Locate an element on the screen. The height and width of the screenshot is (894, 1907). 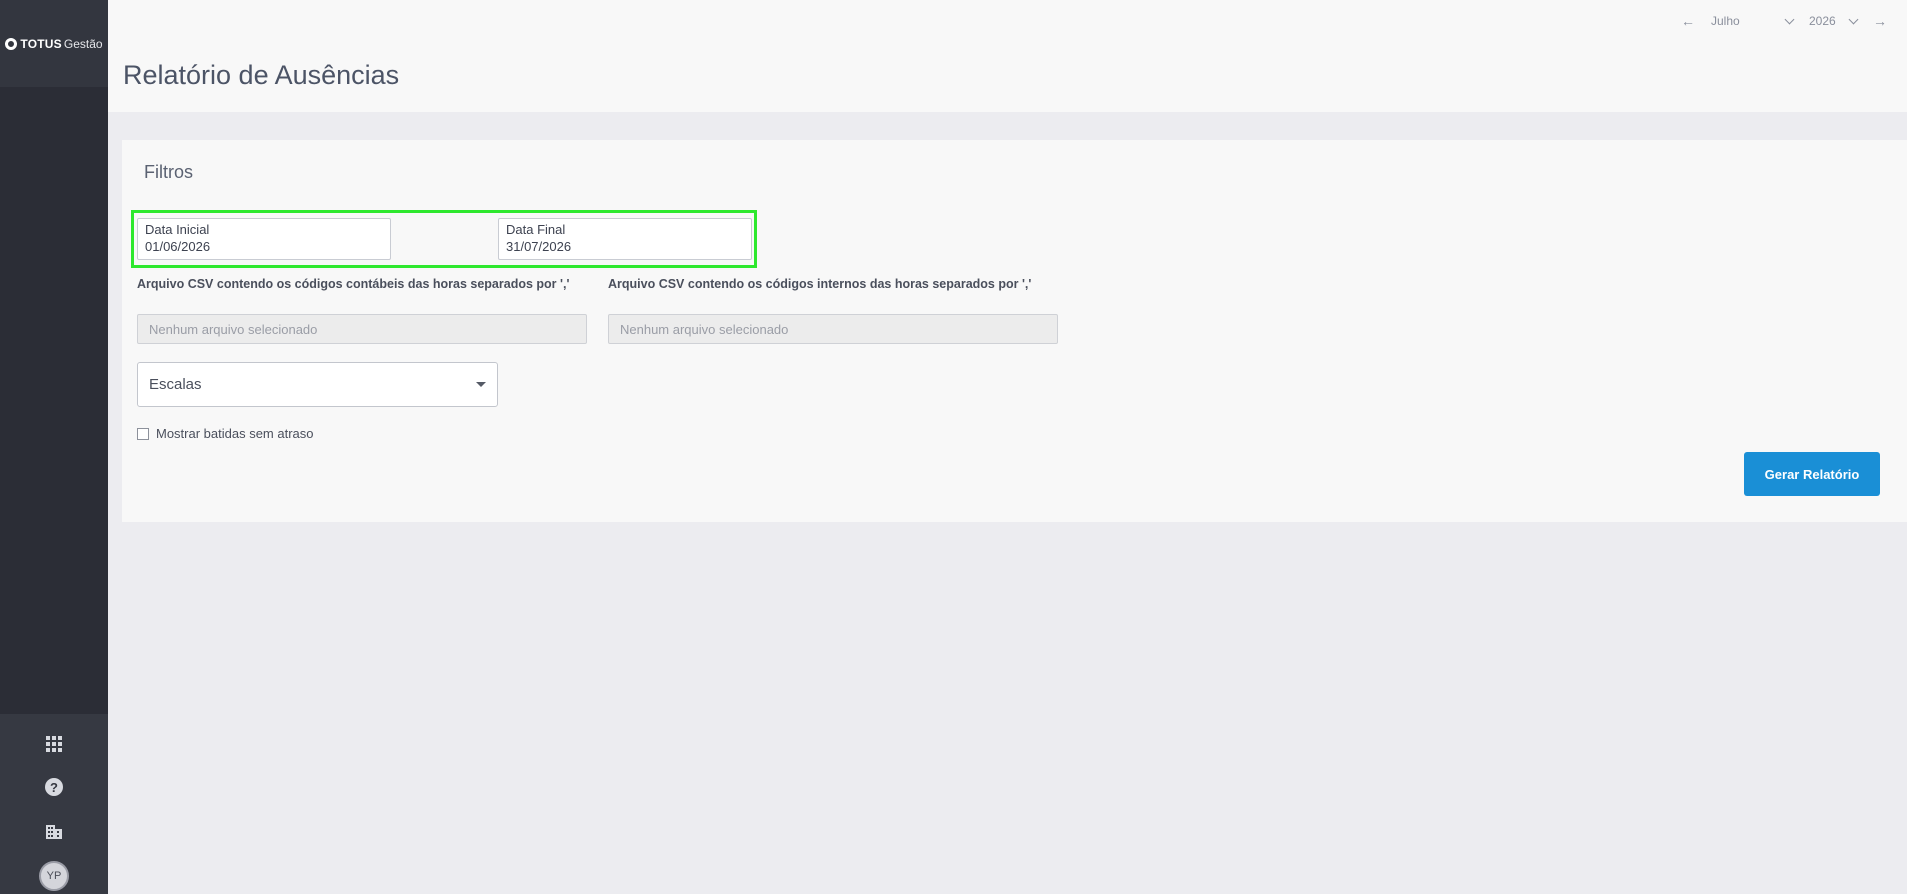
date-start-value: 01/06/2026 is located at coordinates (264, 246).